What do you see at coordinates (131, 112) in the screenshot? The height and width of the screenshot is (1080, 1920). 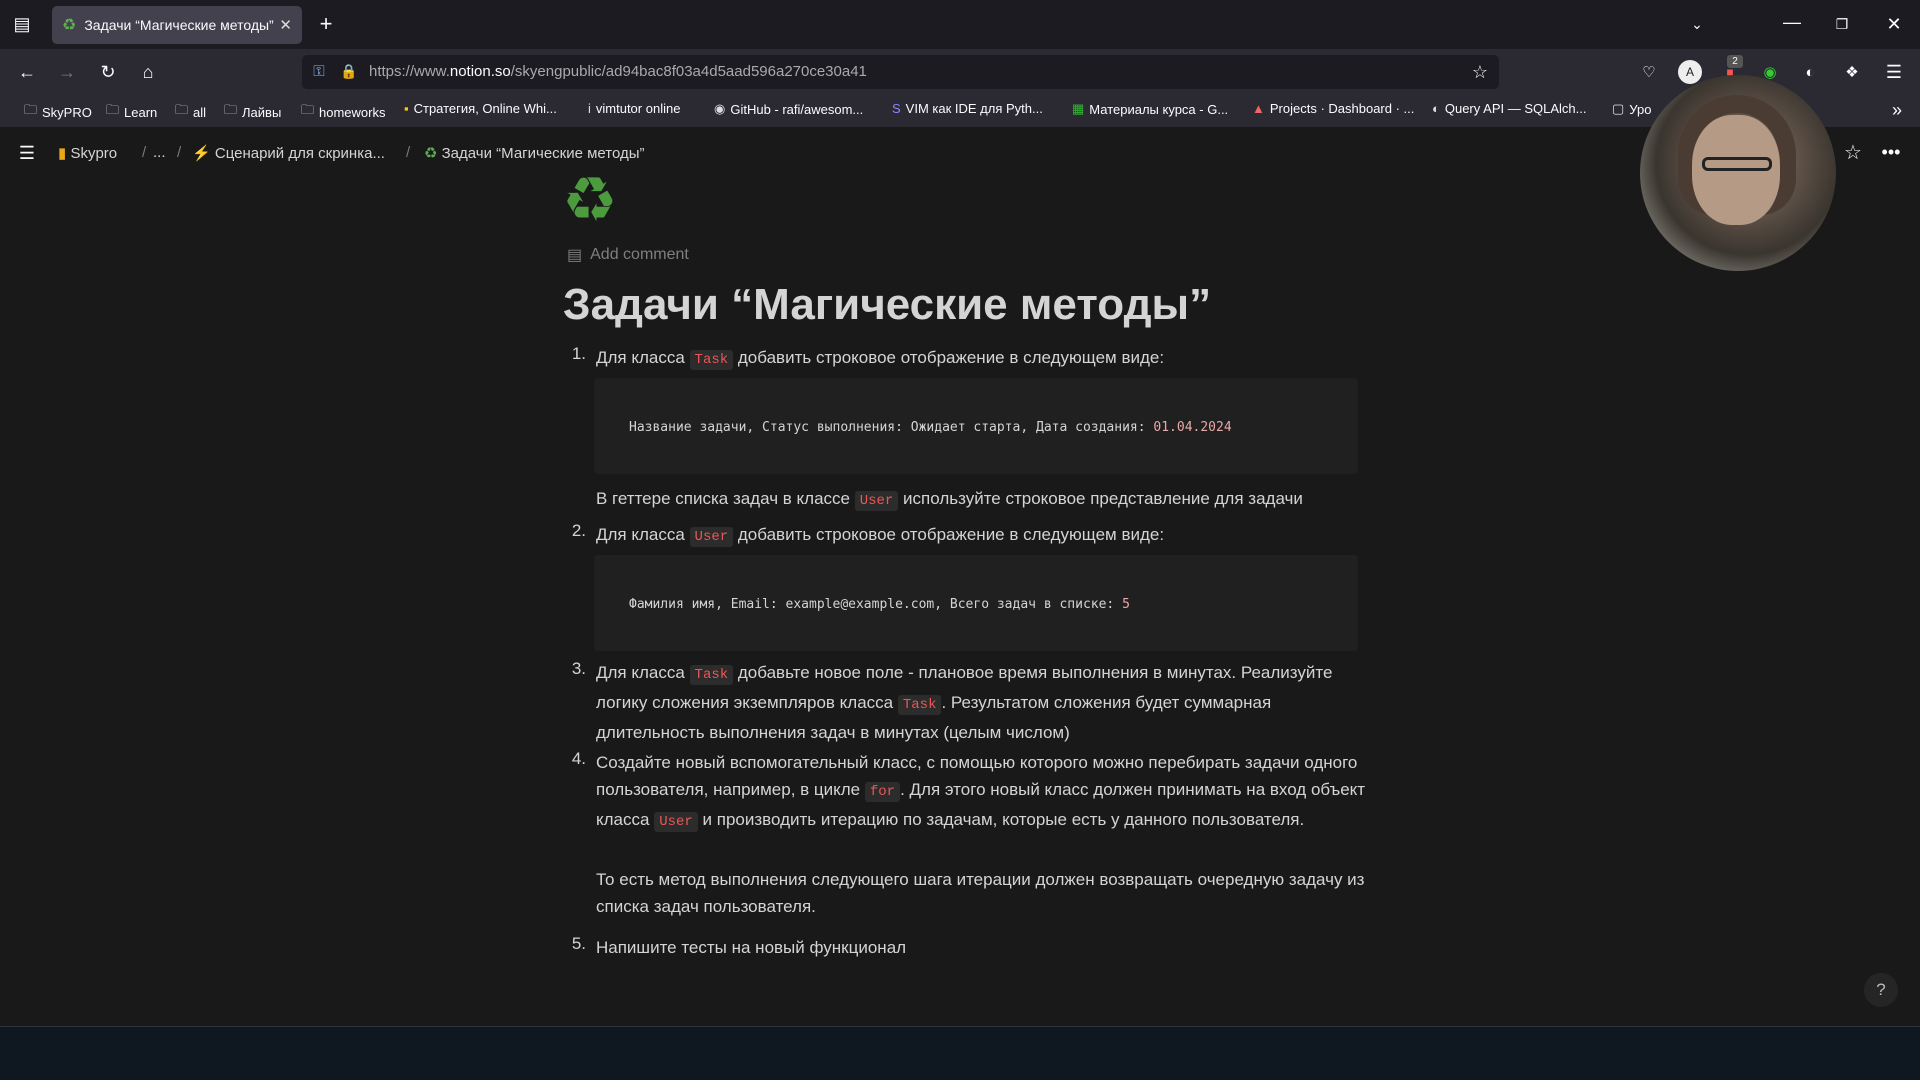 I see `bookmark-item: 🗀 Learn` at bounding box center [131, 112].